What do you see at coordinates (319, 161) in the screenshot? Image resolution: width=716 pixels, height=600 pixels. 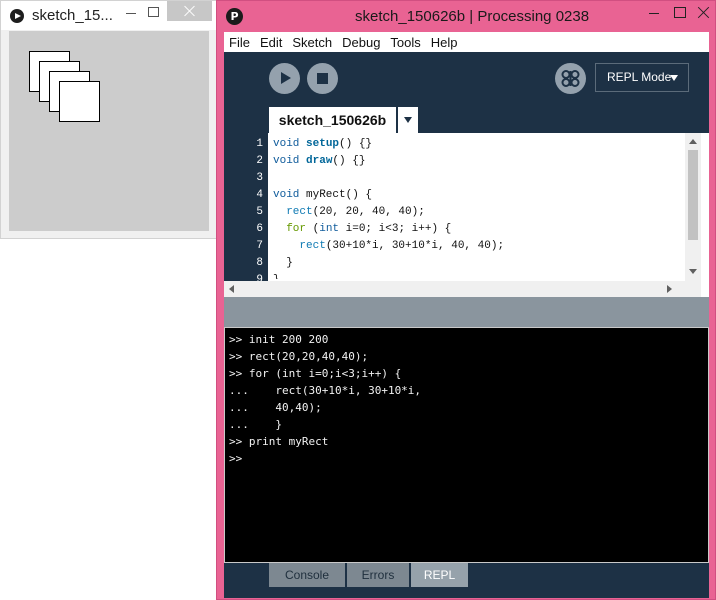 I see `code-line: void draw() {}` at bounding box center [319, 161].